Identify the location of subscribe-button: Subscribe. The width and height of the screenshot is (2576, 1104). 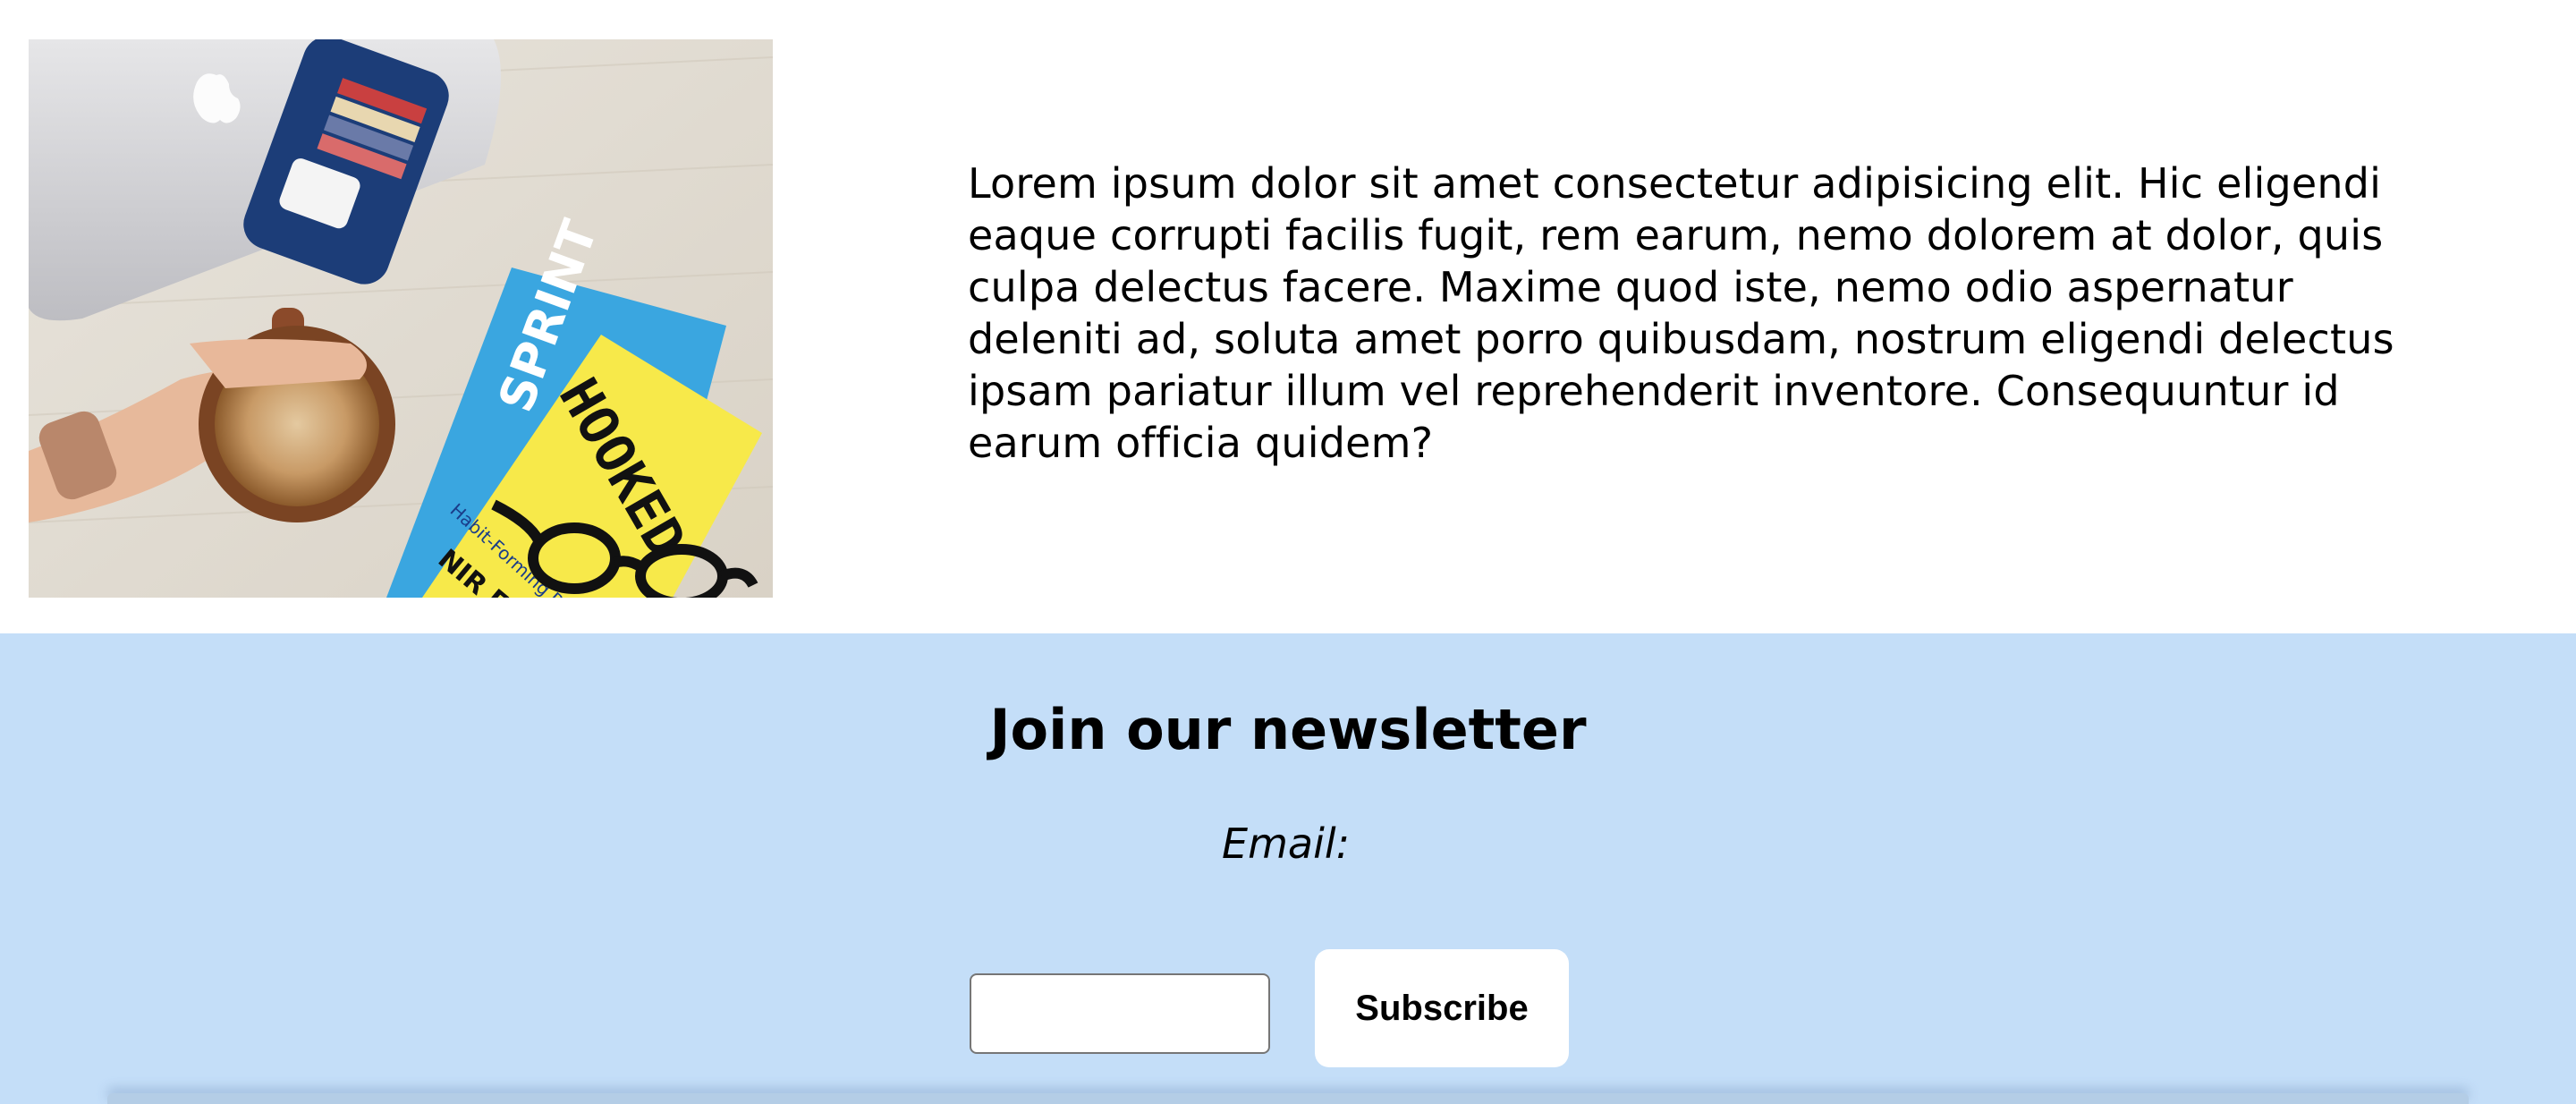
(1442, 1008).